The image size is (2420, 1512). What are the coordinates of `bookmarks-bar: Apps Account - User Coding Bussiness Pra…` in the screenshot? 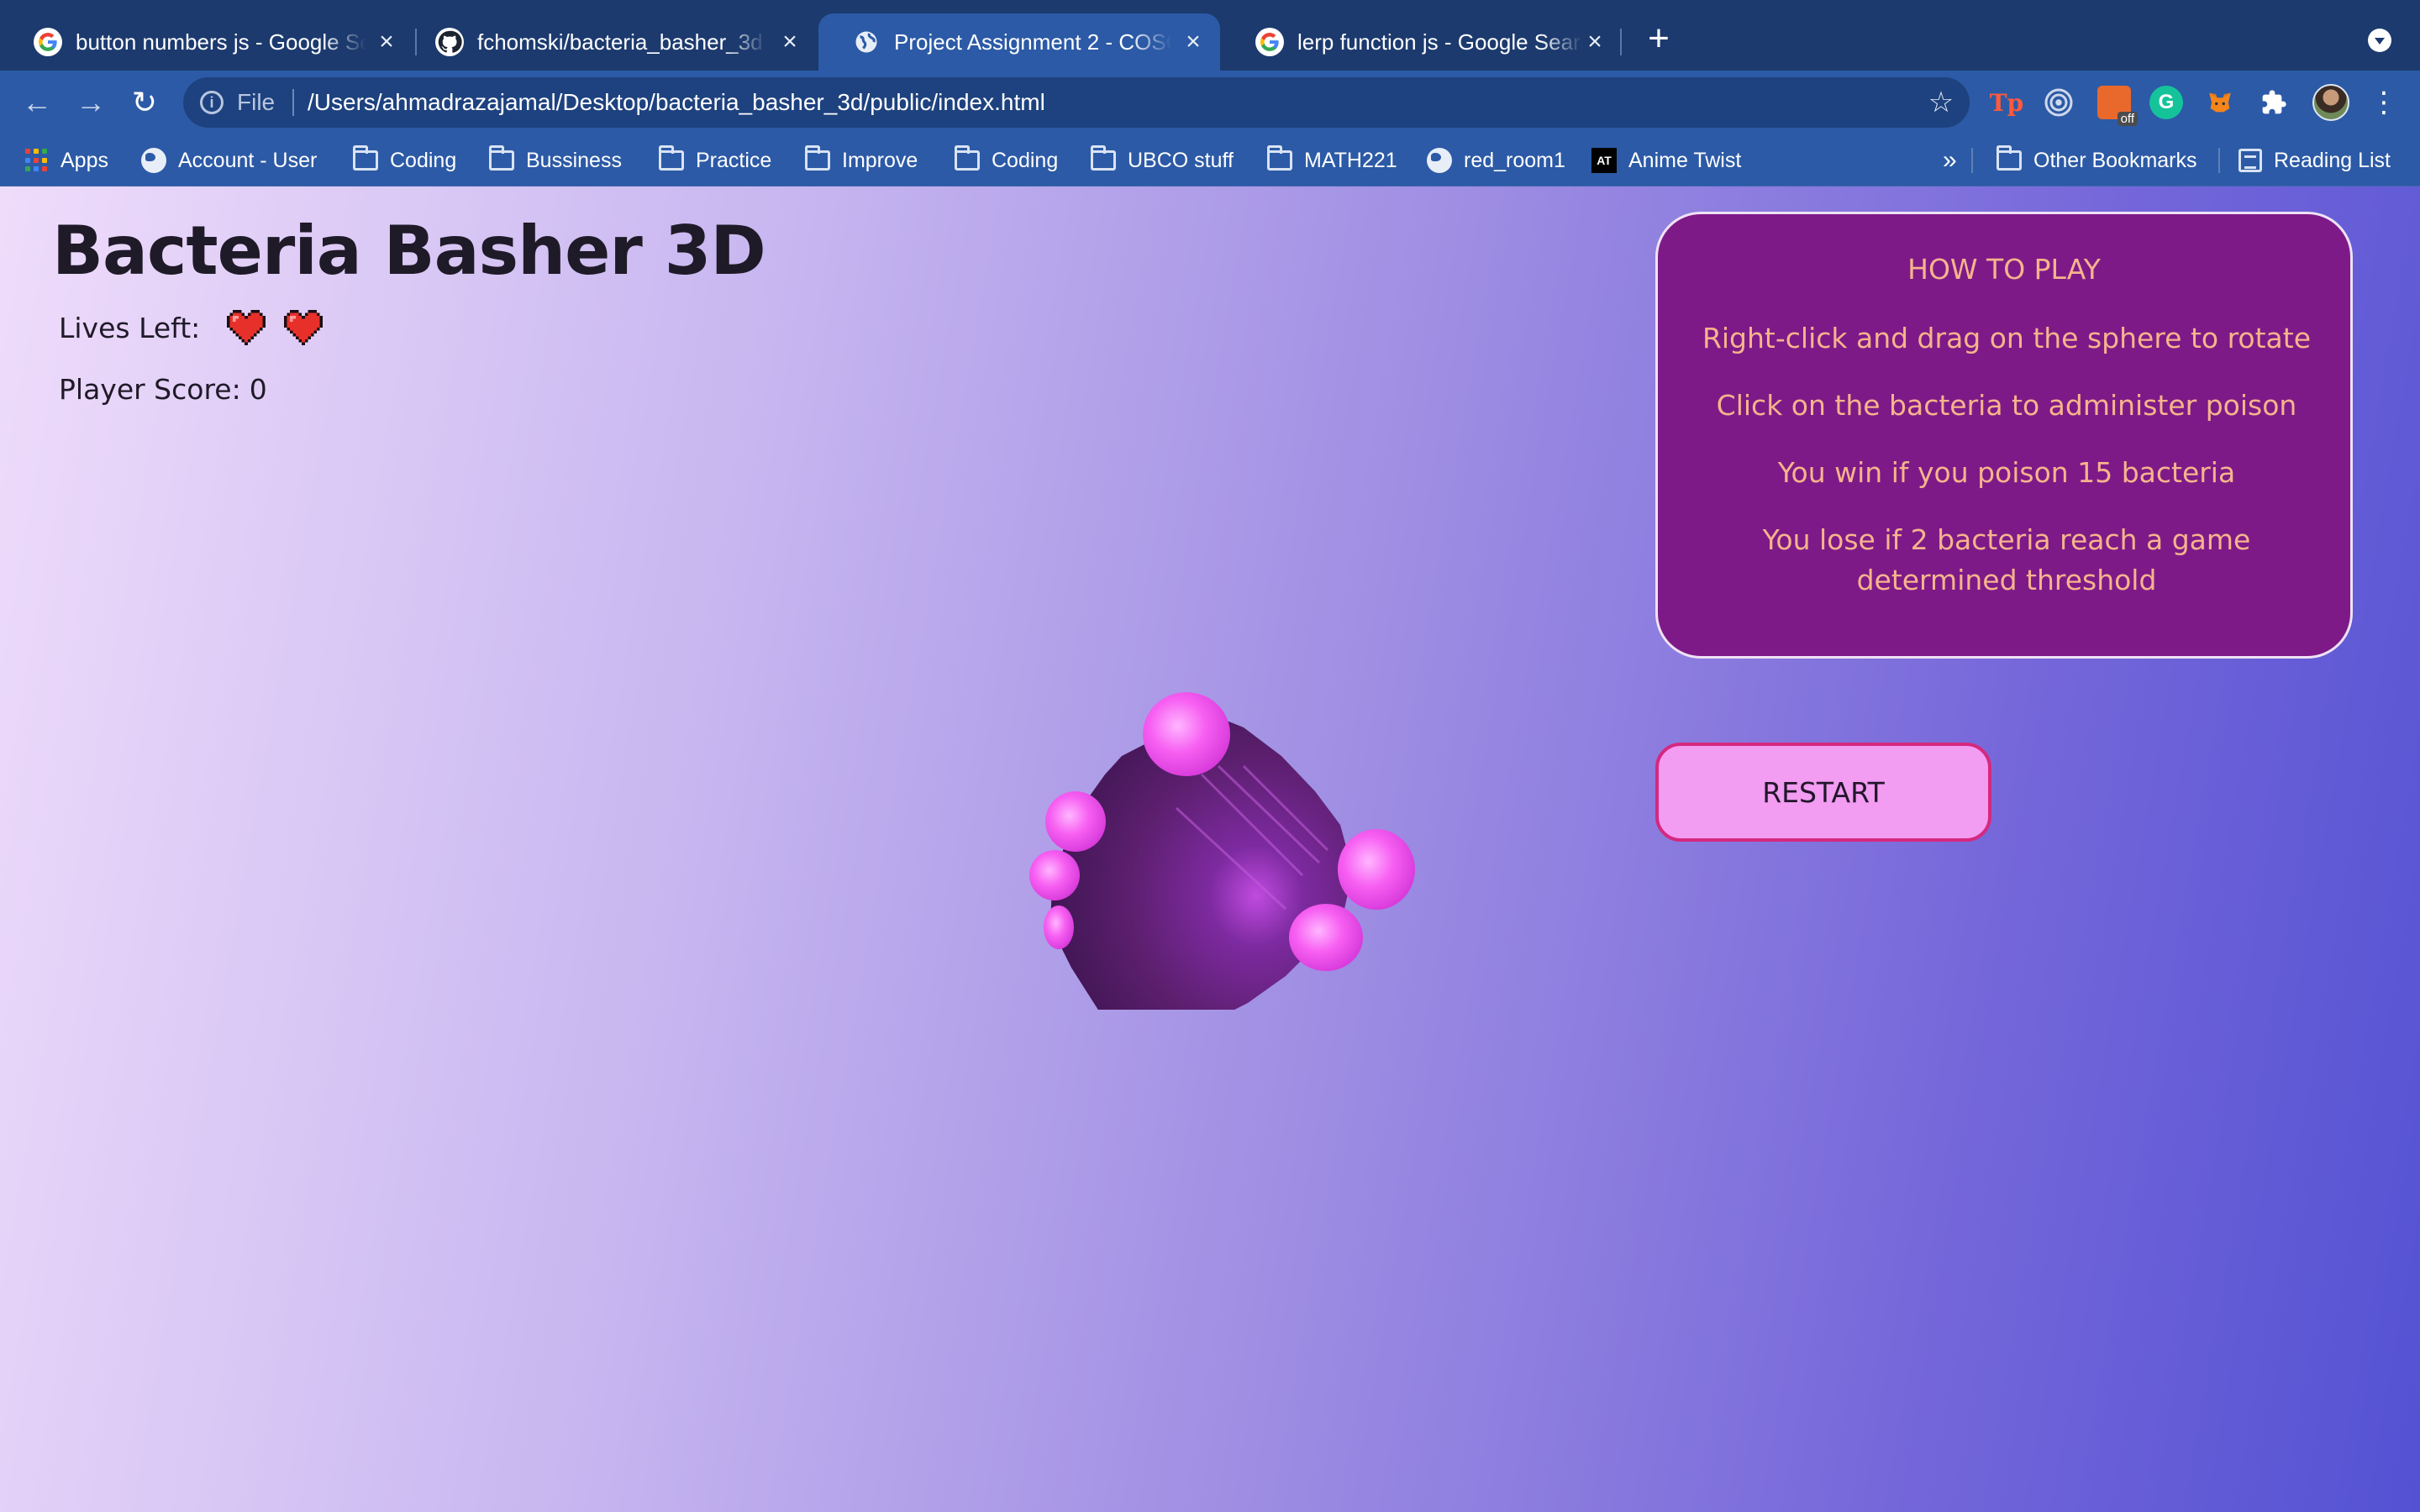 It's located at (1210, 160).